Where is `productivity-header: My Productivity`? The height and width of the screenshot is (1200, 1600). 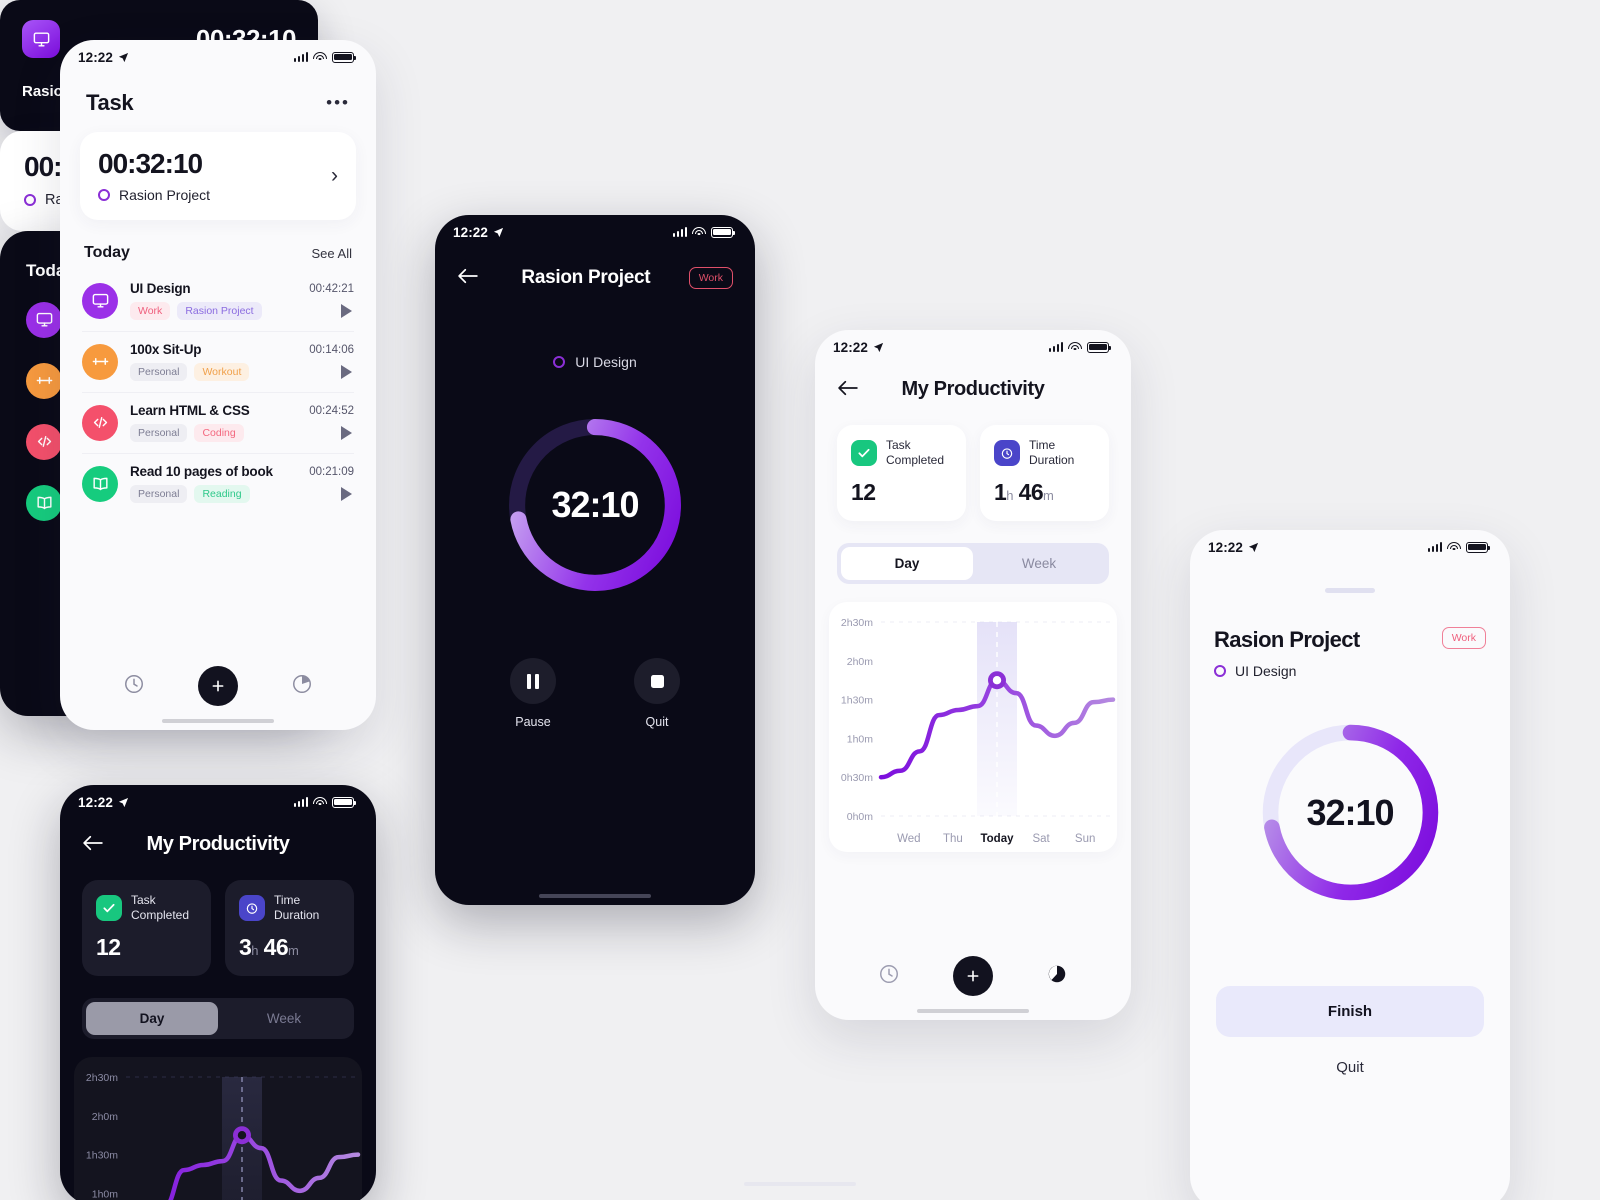 productivity-header: My Productivity is located at coordinates (218, 837).